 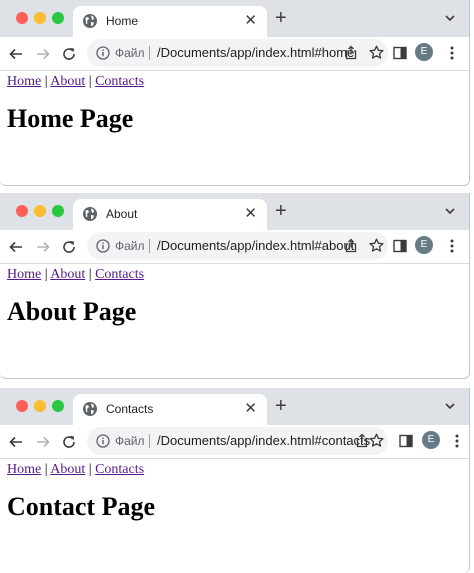 What do you see at coordinates (72, 311) in the screenshot?
I see `page-heading: About Page` at bounding box center [72, 311].